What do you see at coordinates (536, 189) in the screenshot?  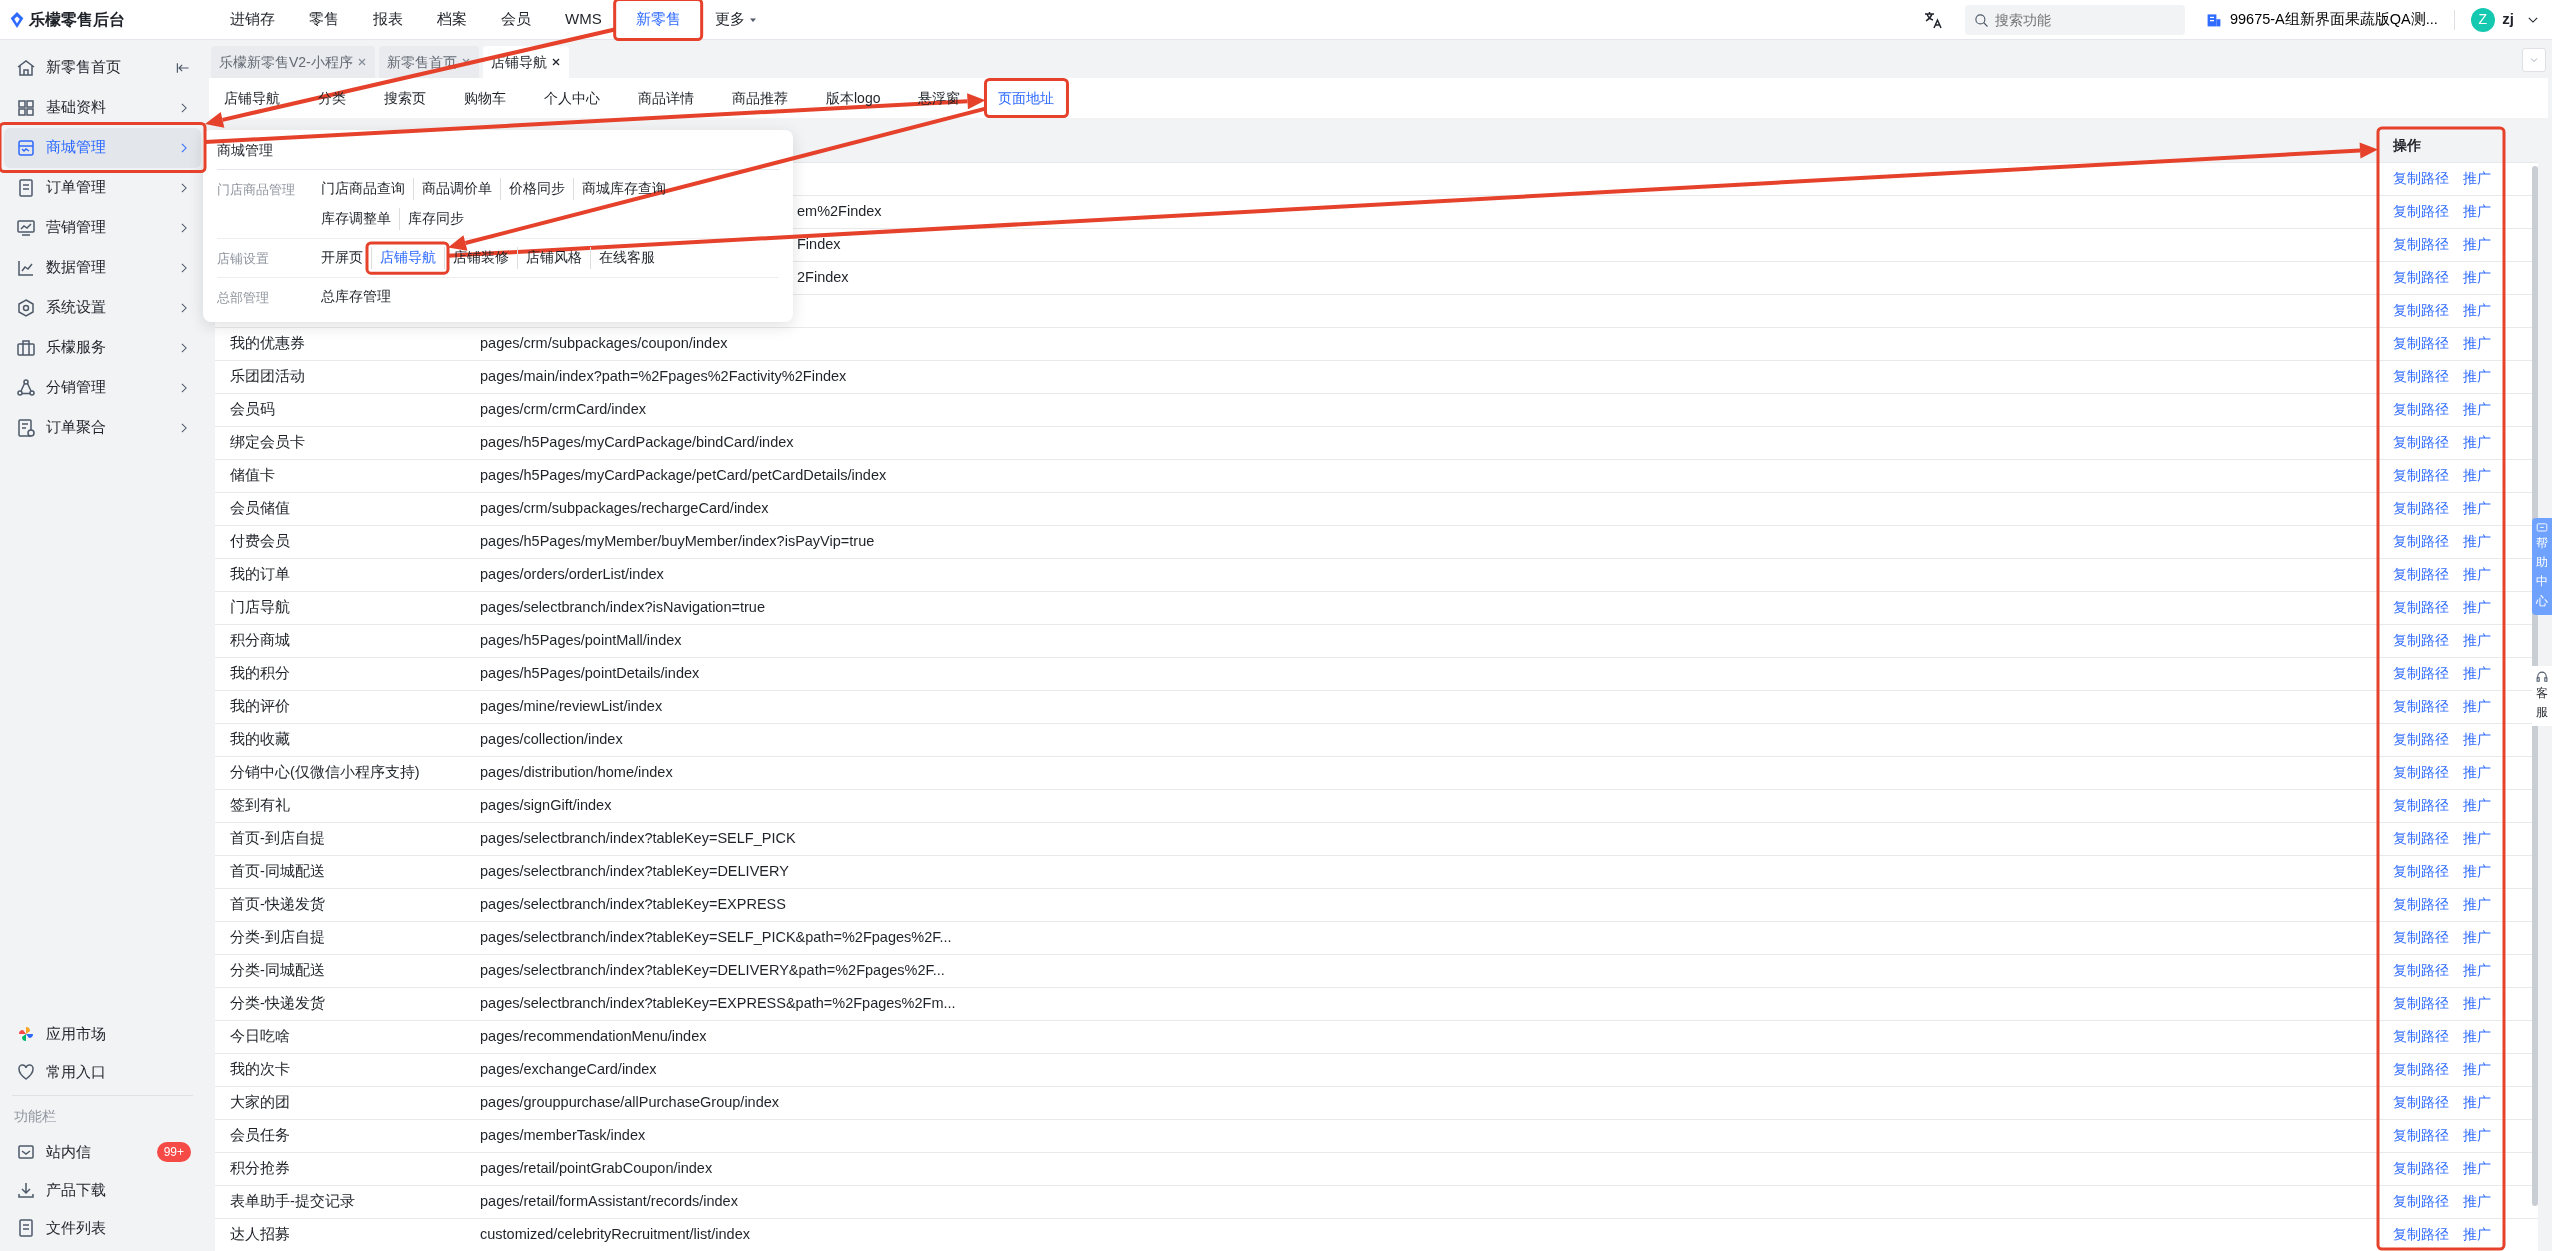 I see `menu-item: 价格同步` at bounding box center [536, 189].